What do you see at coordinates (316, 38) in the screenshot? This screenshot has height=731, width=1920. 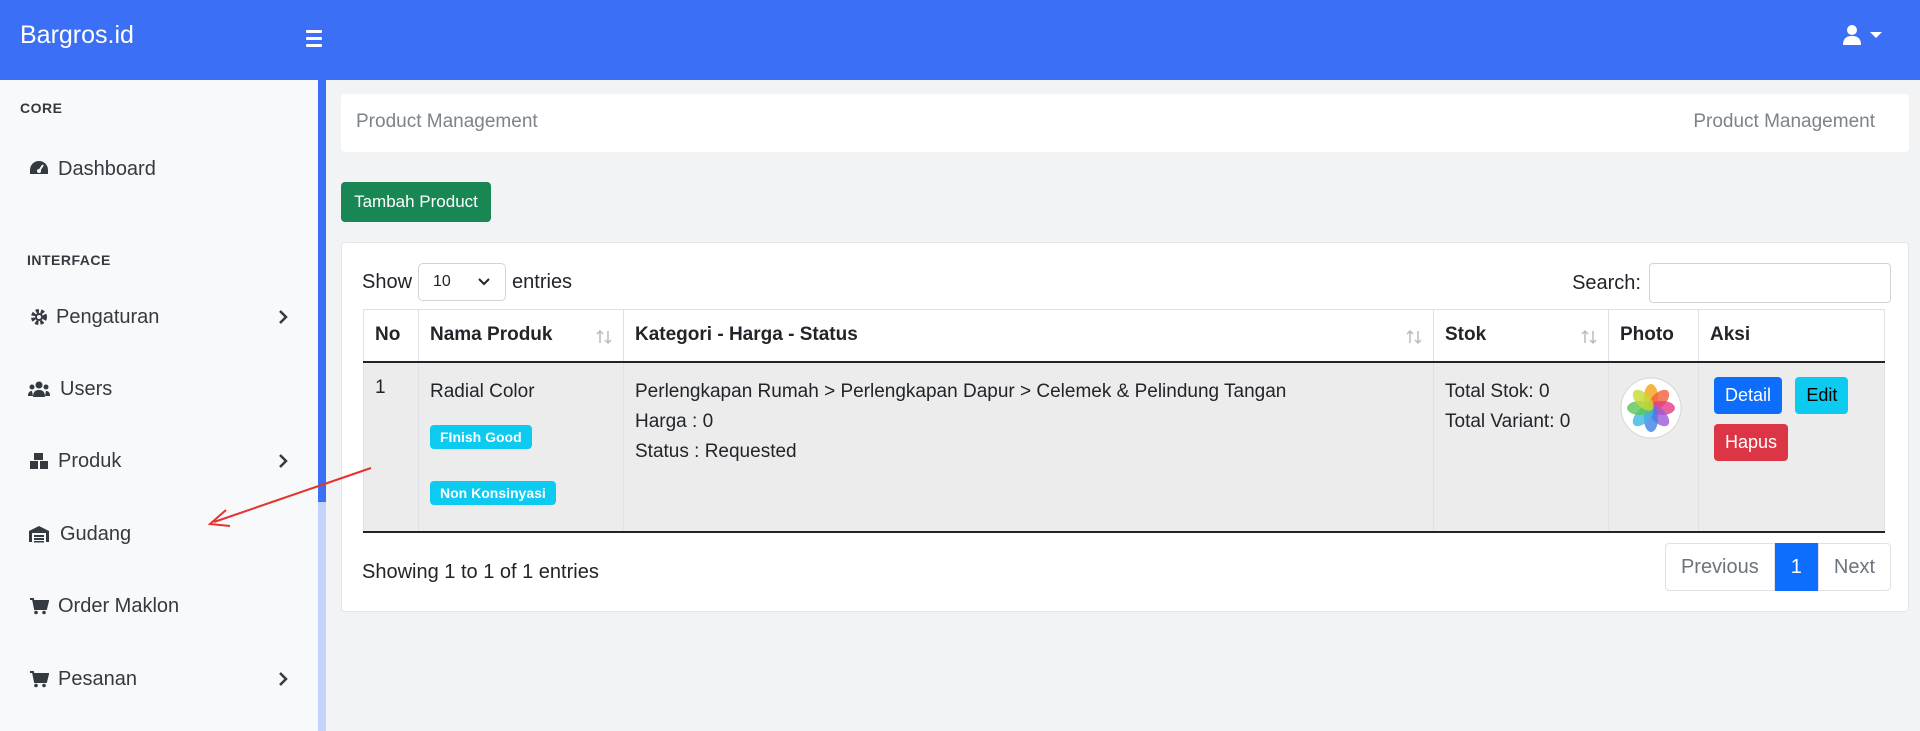 I see `sidebar-toggle-button` at bounding box center [316, 38].